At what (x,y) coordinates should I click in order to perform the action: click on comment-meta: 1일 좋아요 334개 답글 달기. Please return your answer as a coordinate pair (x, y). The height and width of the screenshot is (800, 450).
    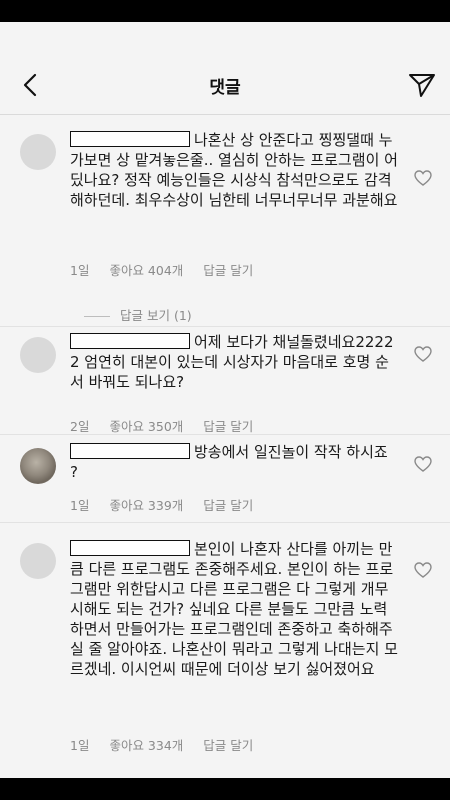
    Looking at the image, I should click on (169, 744).